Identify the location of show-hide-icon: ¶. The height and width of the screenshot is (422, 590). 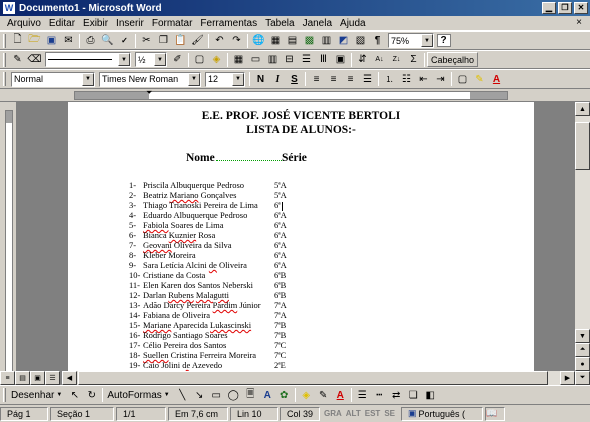
(378, 41).